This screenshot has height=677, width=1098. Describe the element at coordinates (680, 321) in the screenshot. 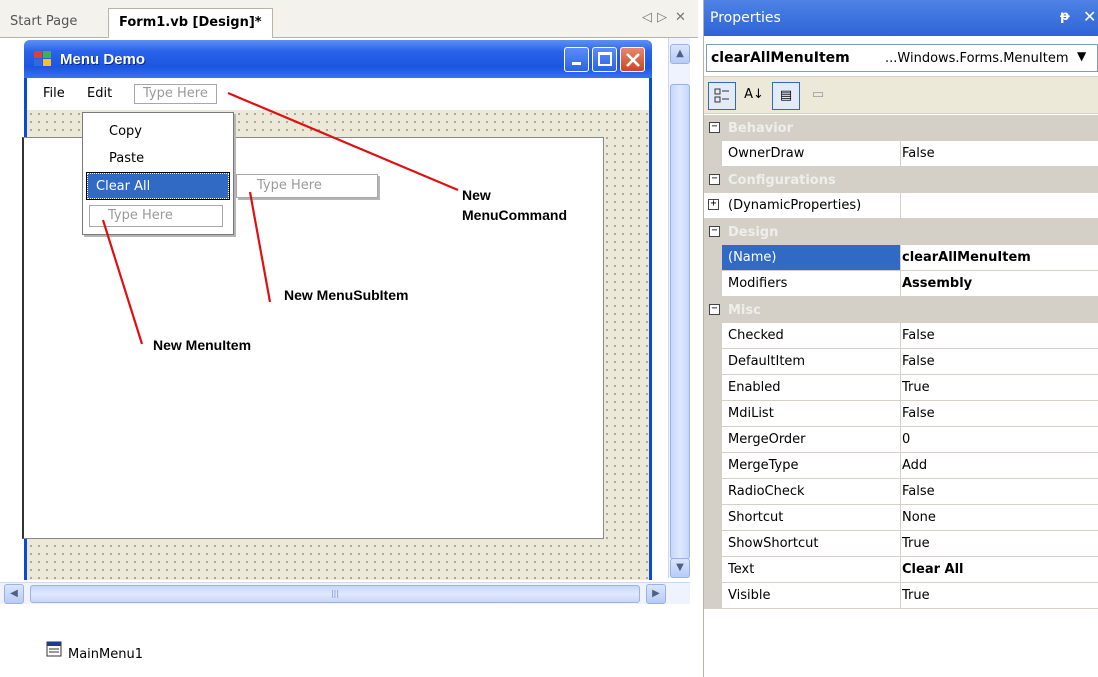

I see `vertical-scroll-thumb` at that location.